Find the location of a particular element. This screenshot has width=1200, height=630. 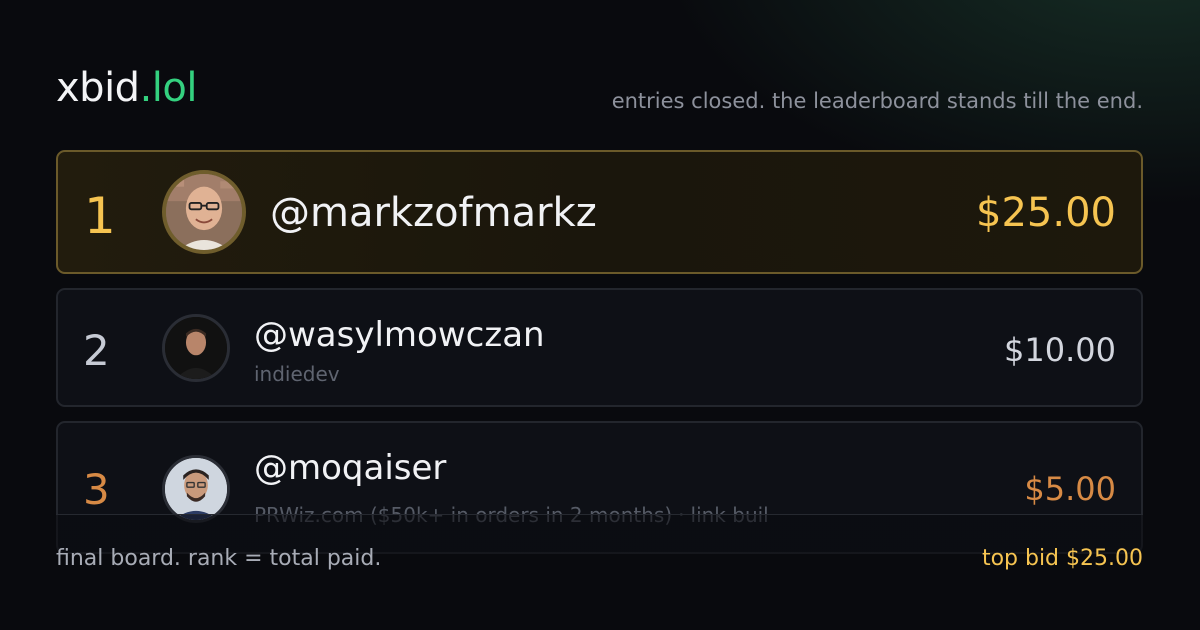

bid-amount: $5.00 is located at coordinates (1070, 489).